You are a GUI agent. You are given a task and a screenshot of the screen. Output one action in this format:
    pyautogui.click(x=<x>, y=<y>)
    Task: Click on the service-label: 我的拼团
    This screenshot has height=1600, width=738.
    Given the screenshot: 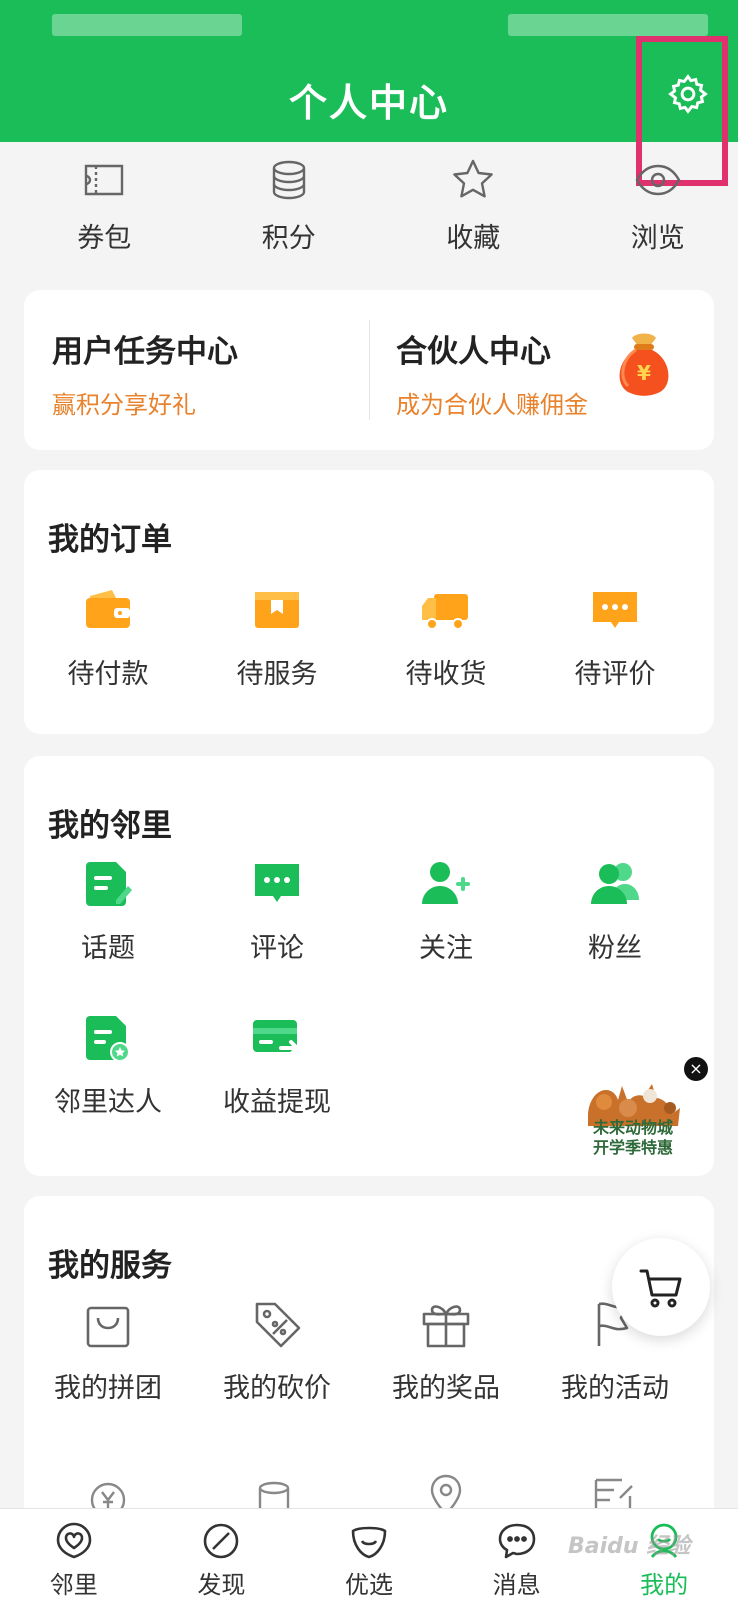 What is the action you would take?
    pyautogui.click(x=108, y=1388)
    